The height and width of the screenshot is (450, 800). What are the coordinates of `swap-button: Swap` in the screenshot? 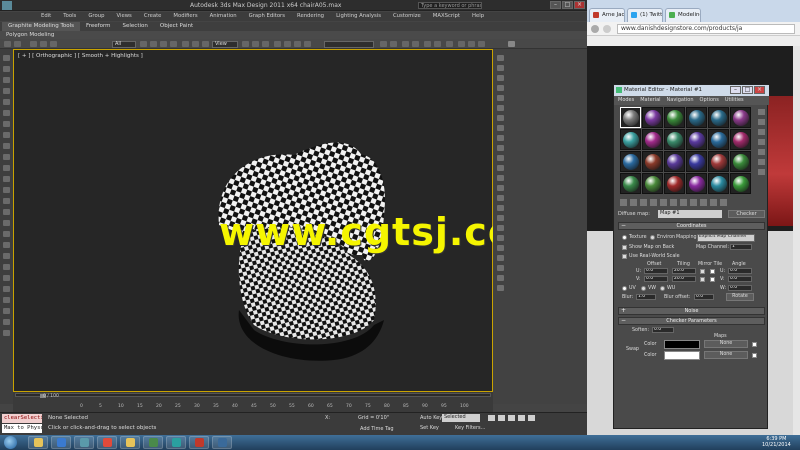 It's located at (632, 349).